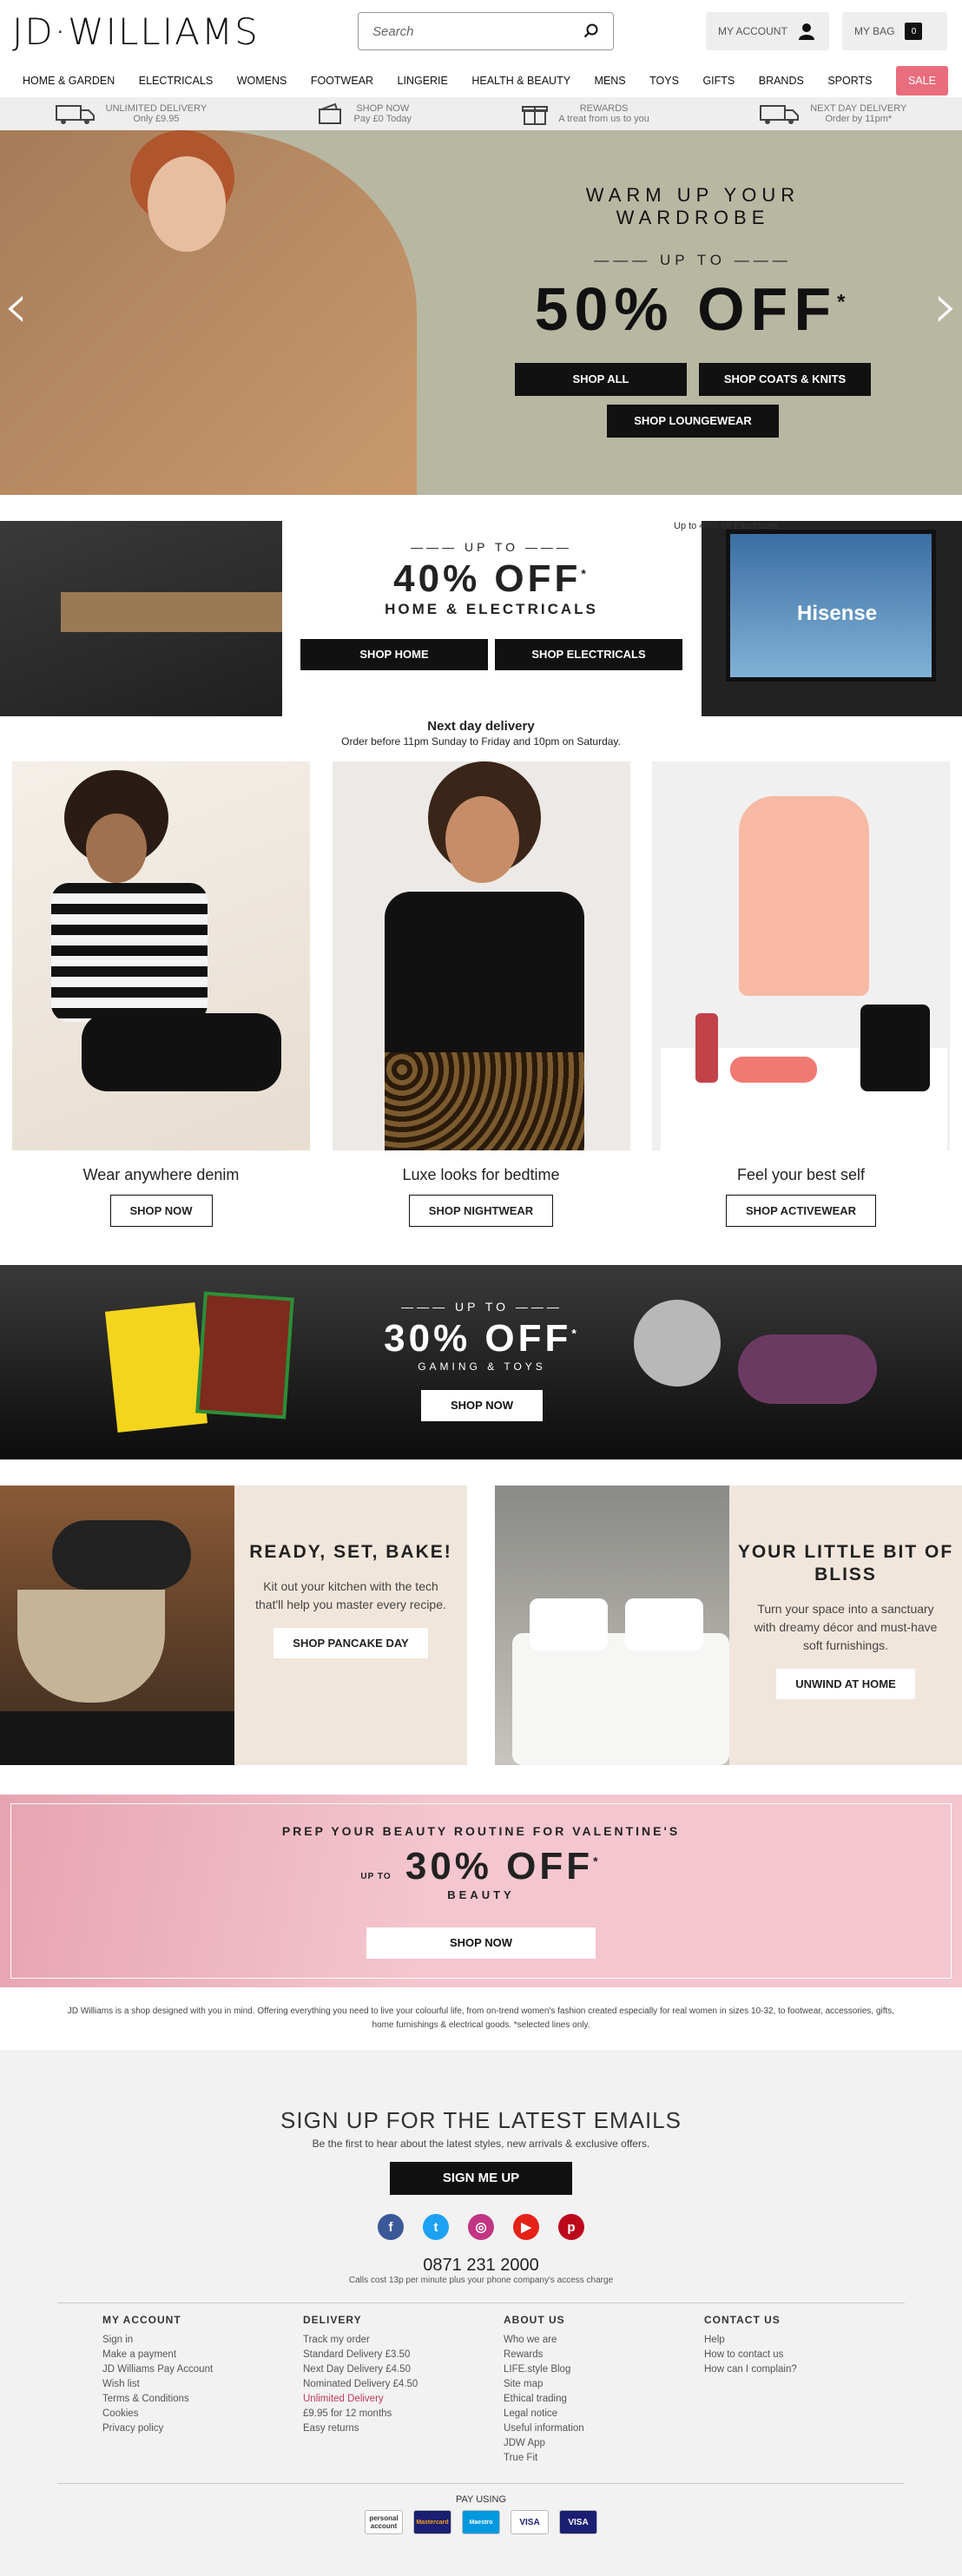 This screenshot has height=2576, width=962. I want to click on unwind-at-home-button: UNWIND AT HOME, so click(845, 1684).